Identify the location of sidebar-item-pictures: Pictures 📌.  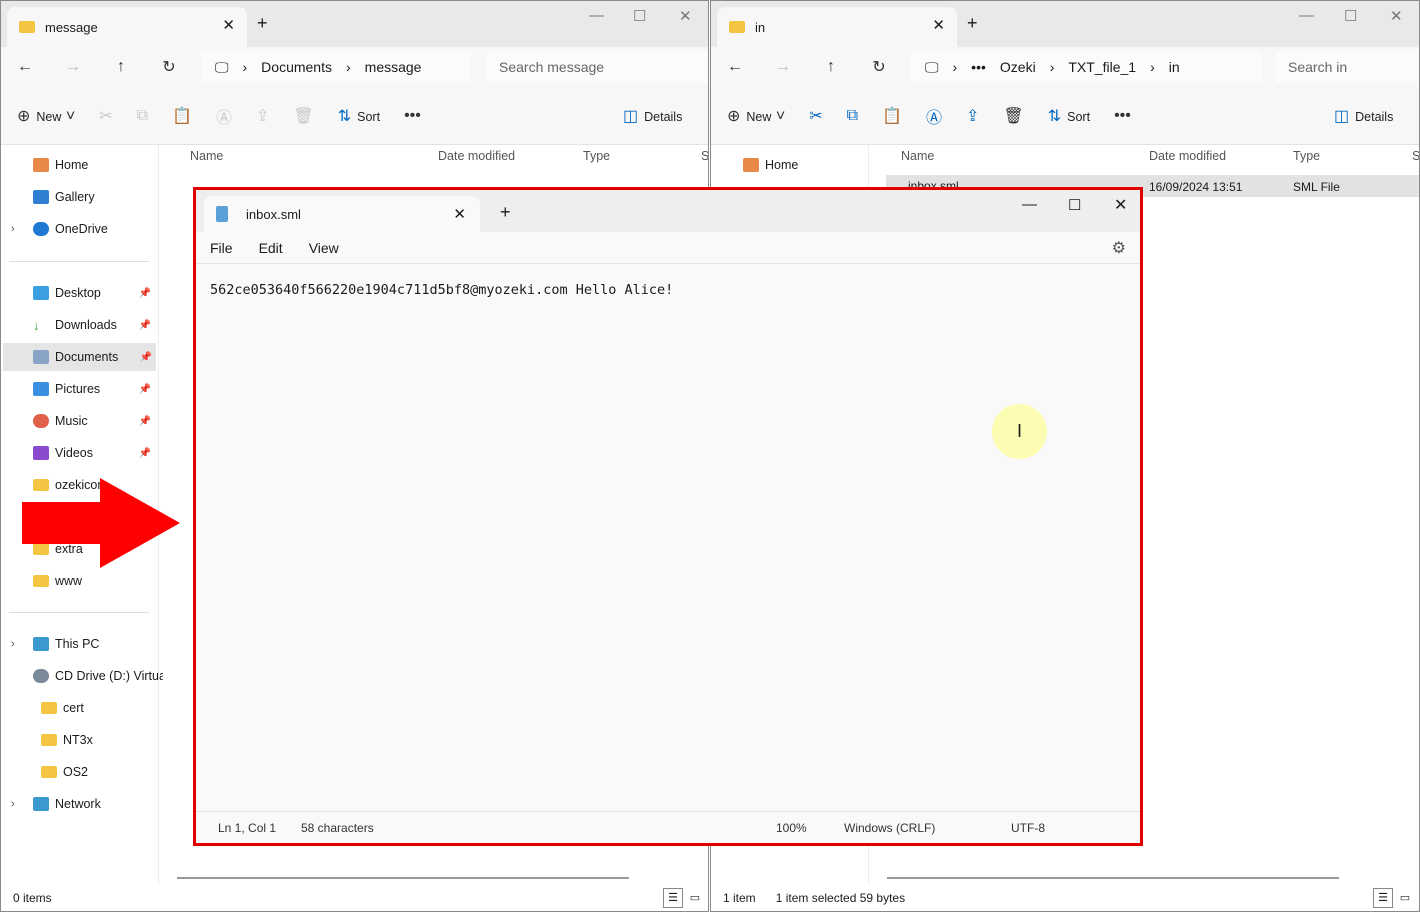
(94, 389).